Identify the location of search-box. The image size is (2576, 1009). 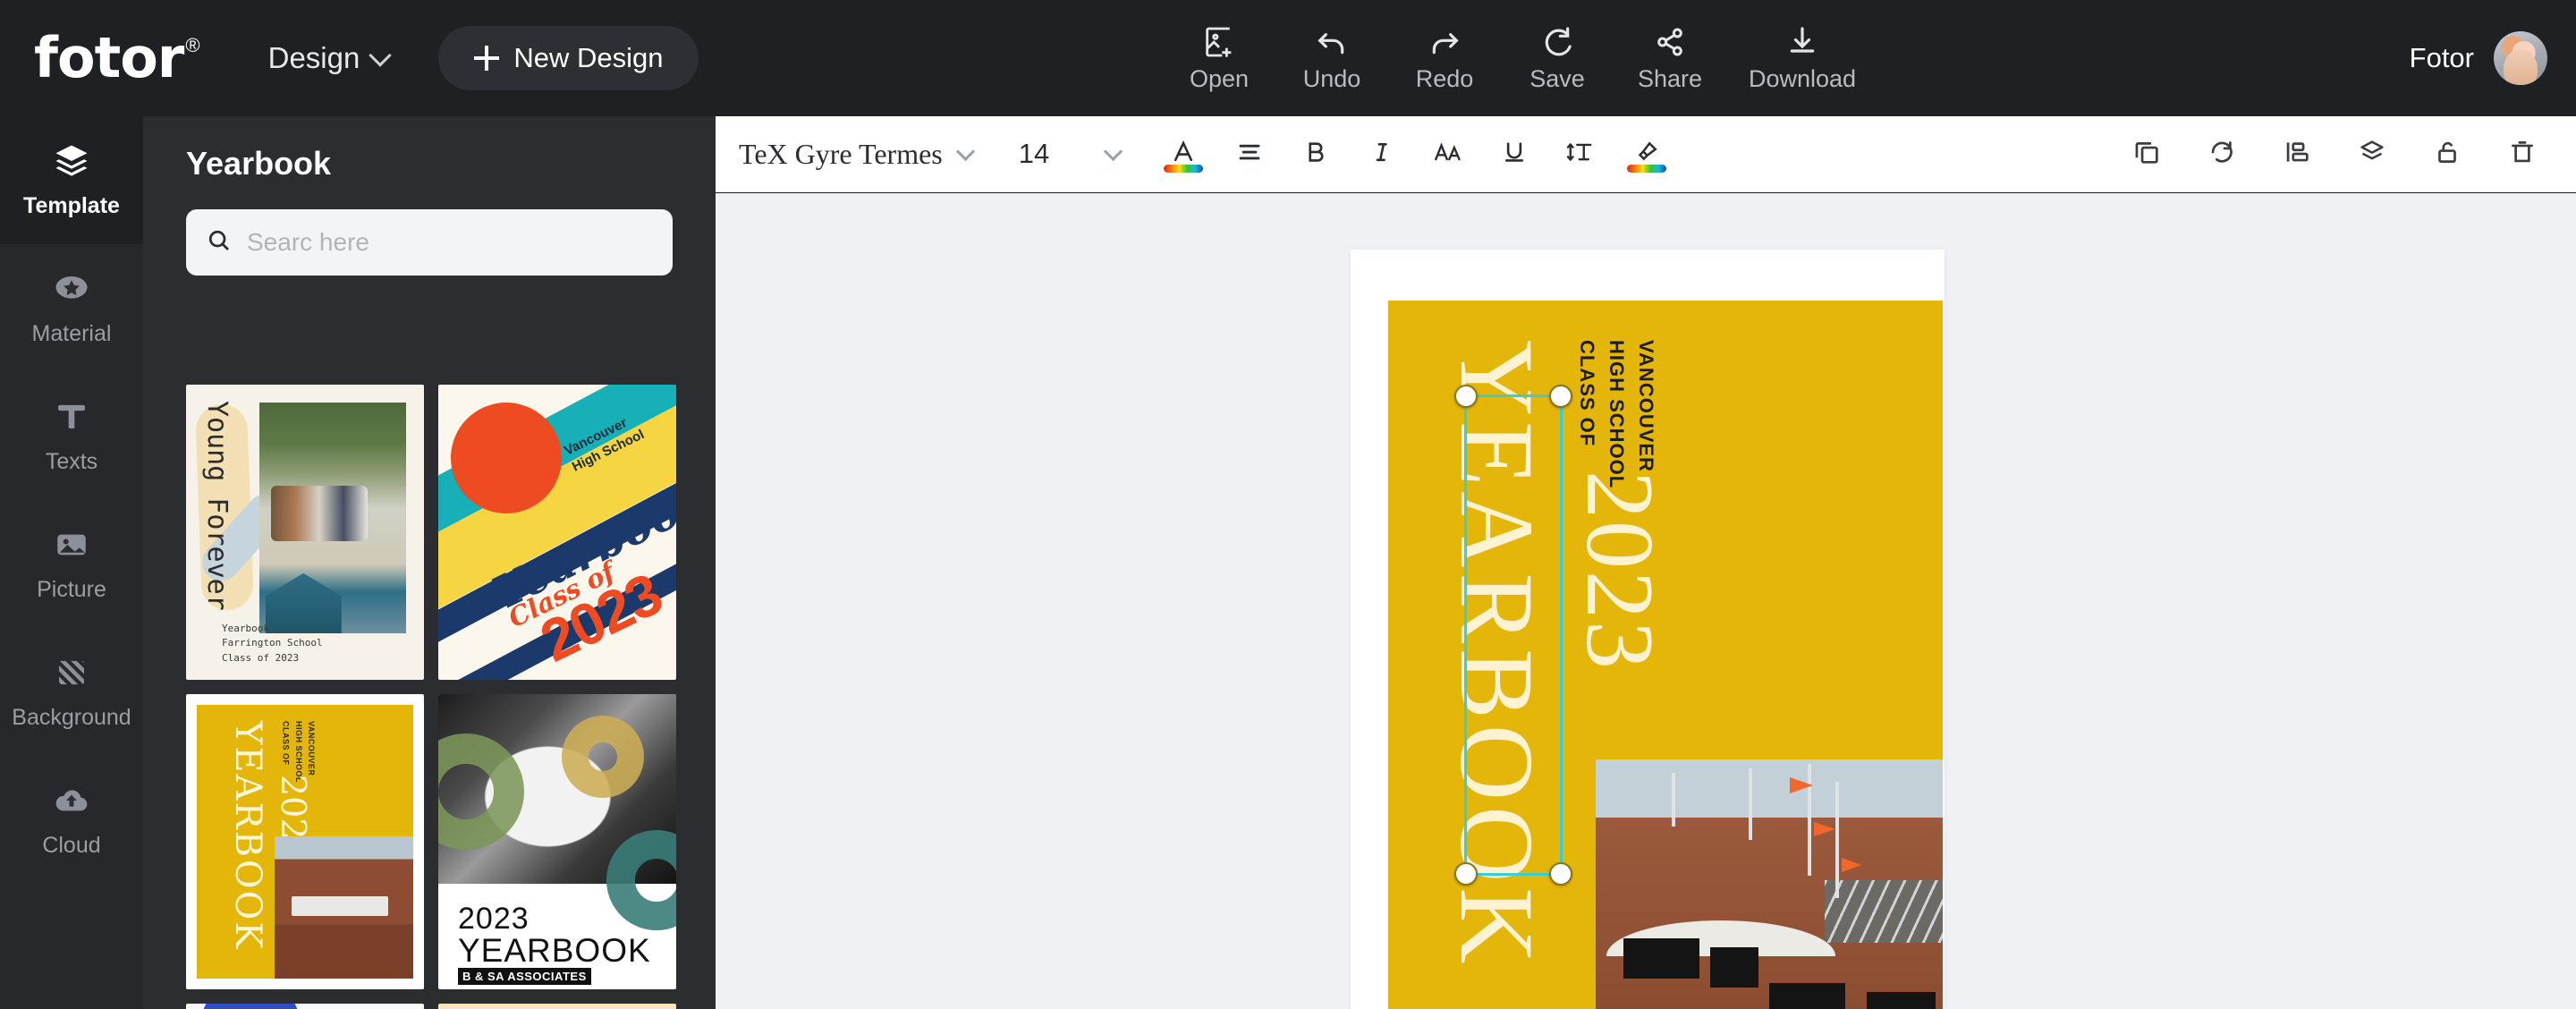
(429, 242).